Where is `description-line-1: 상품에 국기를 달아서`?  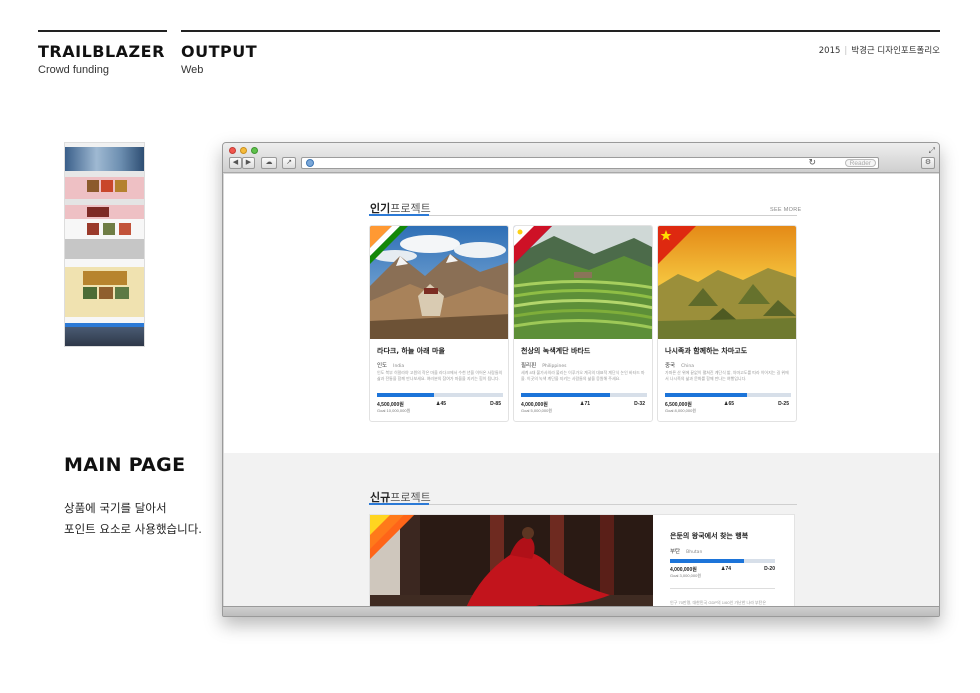
description-line-1: 상품에 국기를 달아서 is located at coordinates (115, 508).